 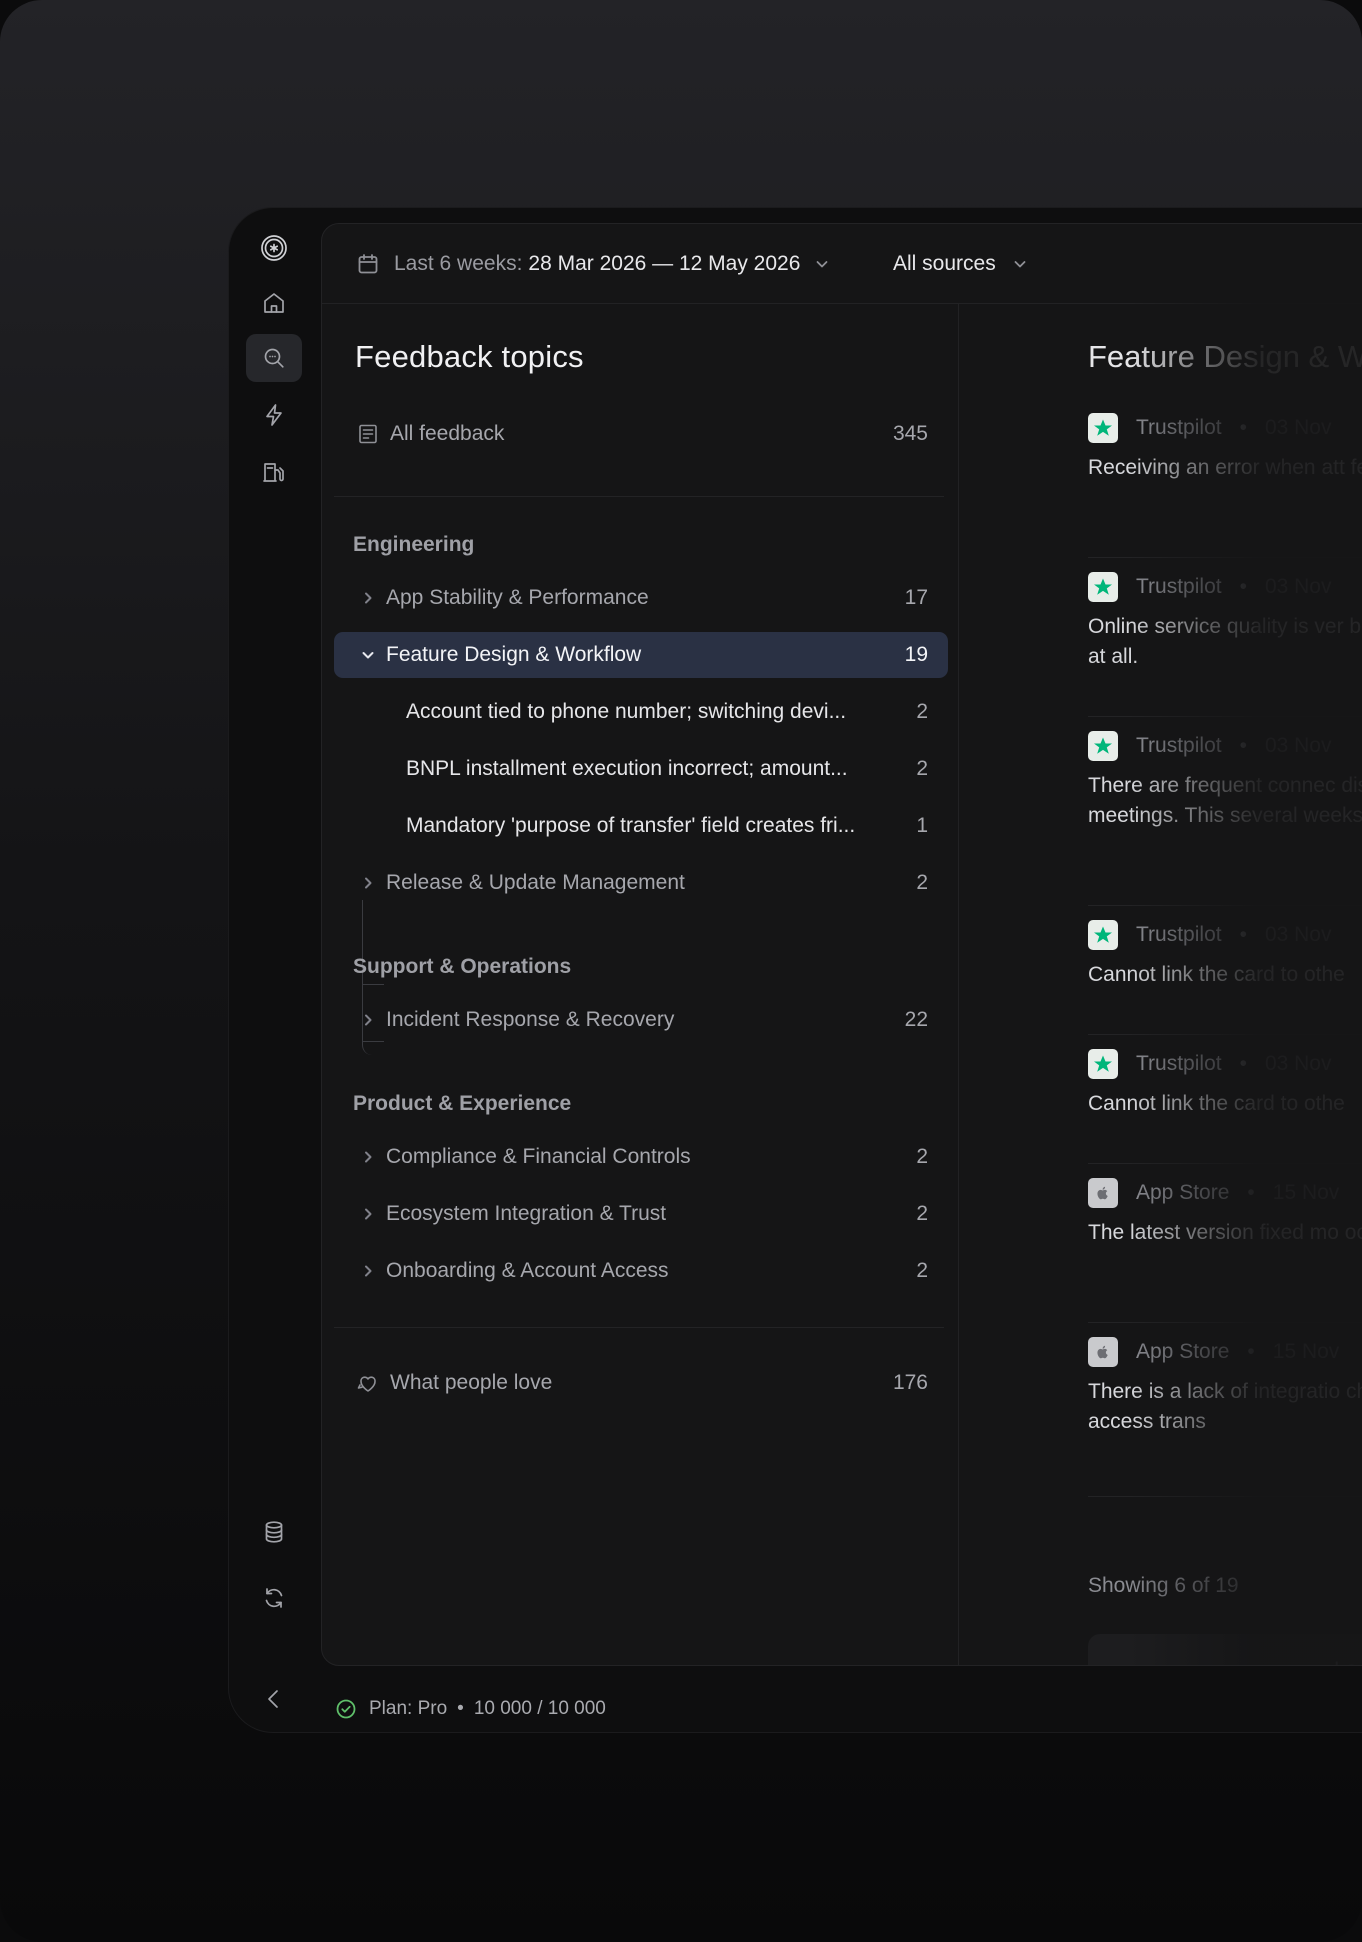 What do you see at coordinates (462, 1103) in the screenshot?
I see `group-heading-product: Product & Experience` at bounding box center [462, 1103].